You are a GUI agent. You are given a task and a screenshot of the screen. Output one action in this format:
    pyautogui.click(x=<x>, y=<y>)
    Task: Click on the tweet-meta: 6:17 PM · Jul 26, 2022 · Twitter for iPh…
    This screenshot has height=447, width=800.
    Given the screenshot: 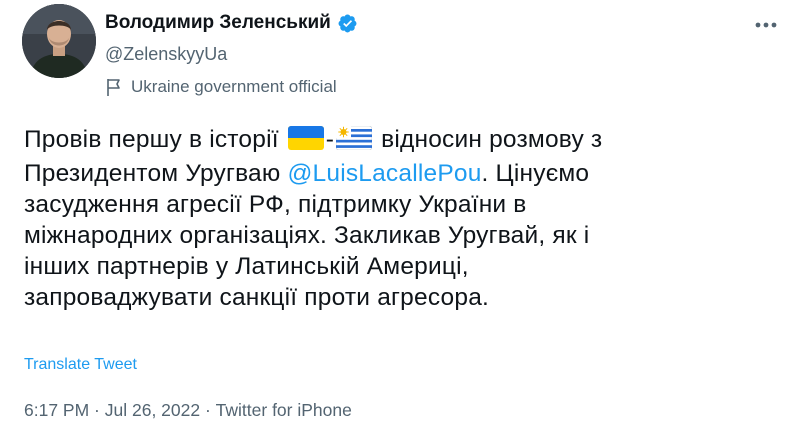 What is the action you would take?
    pyautogui.click(x=188, y=410)
    